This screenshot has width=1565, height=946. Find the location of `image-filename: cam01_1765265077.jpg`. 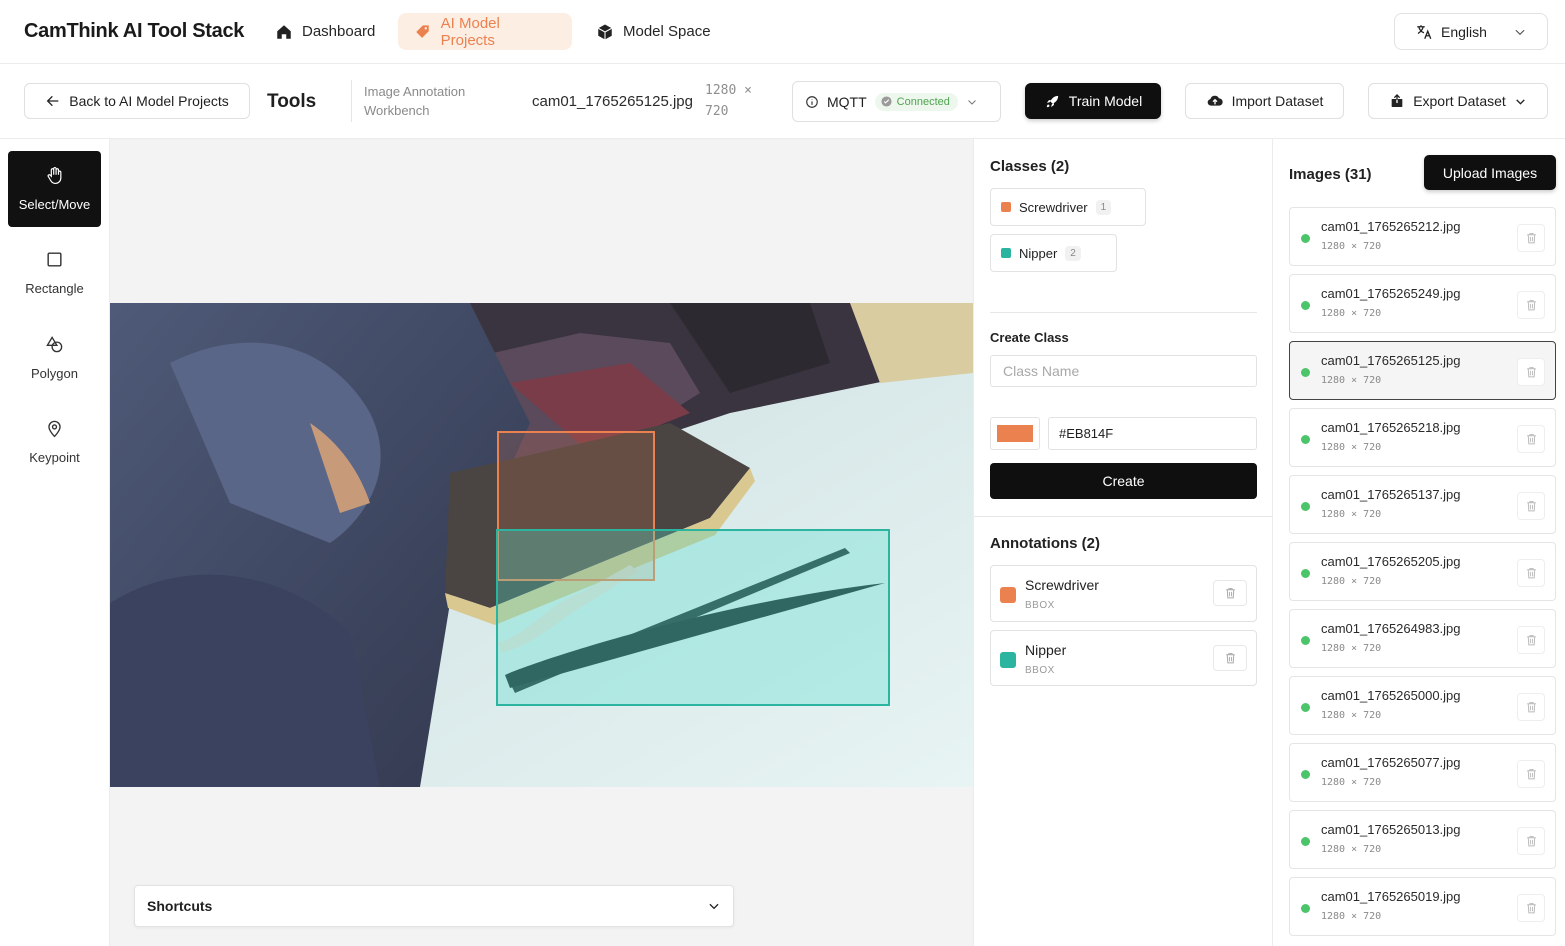

image-filename: cam01_1765265077.jpg is located at coordinates (1391, 762).